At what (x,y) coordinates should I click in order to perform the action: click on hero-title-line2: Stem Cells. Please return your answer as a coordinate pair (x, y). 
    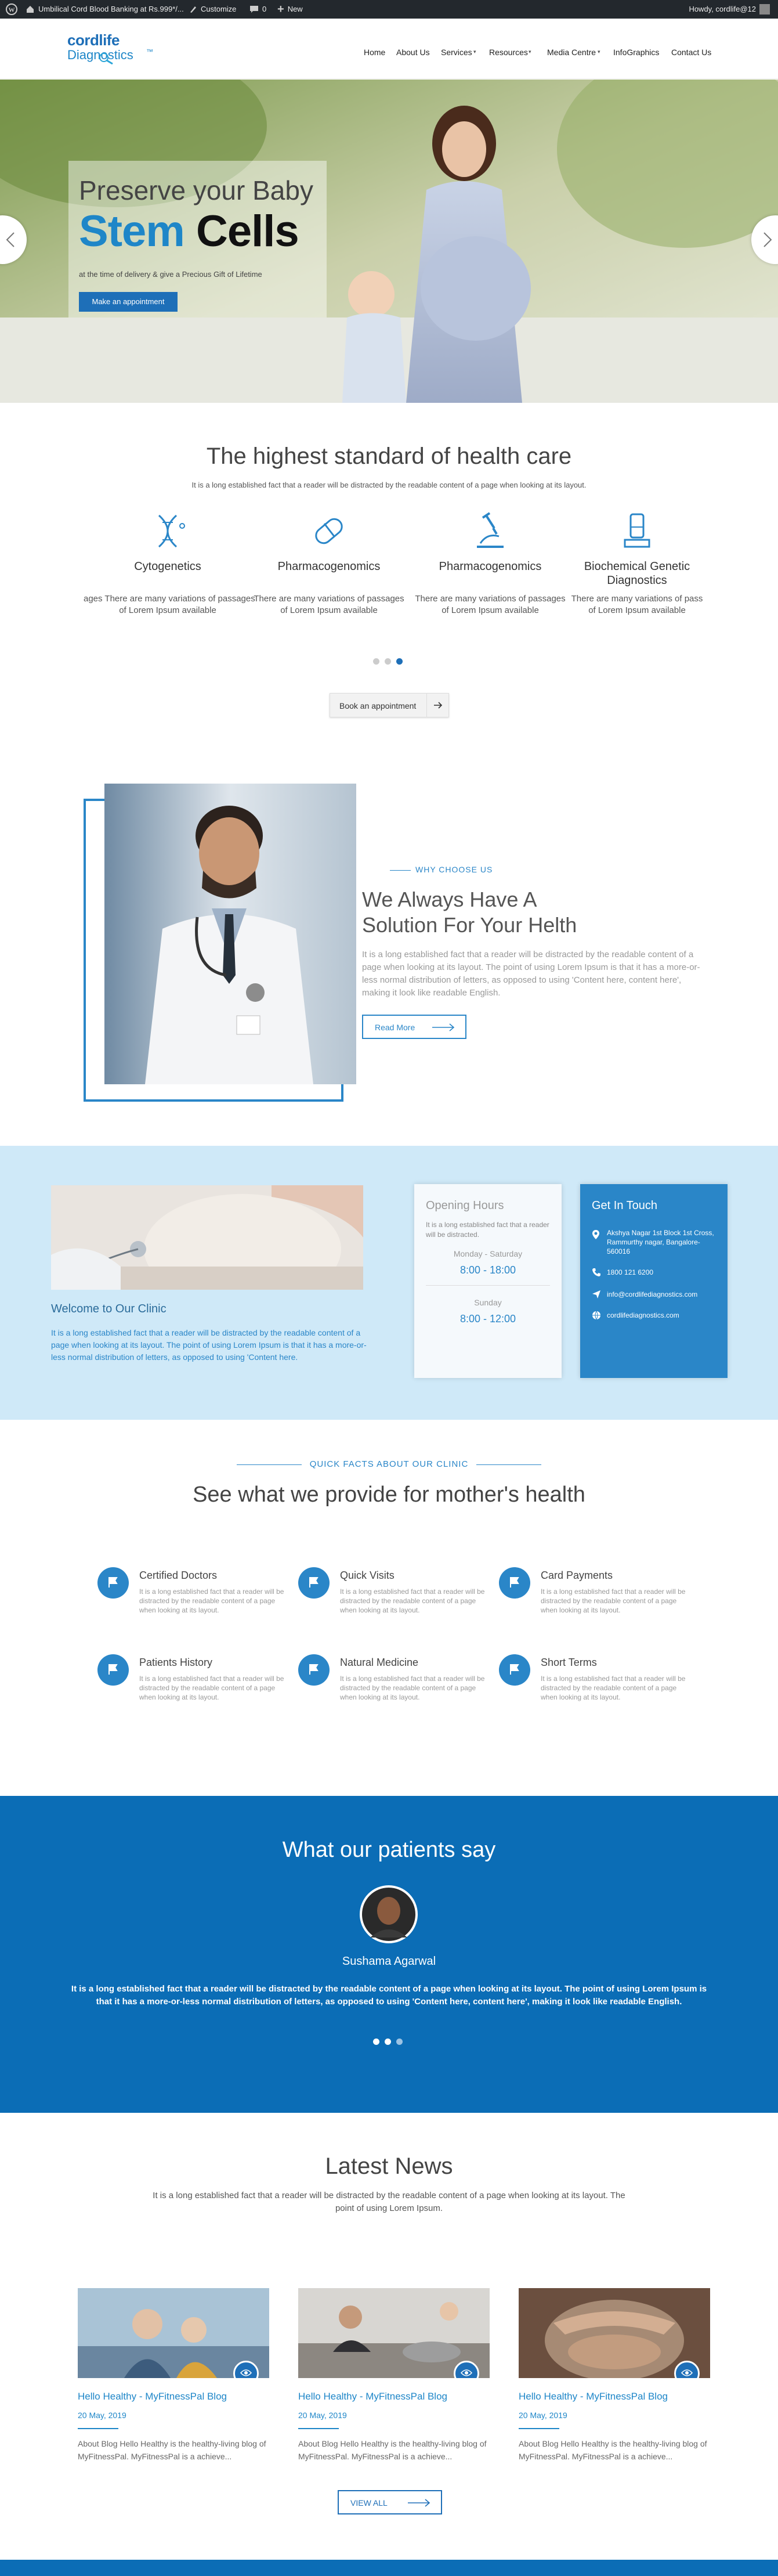
    Looking at the image, I should click on (189, 231).